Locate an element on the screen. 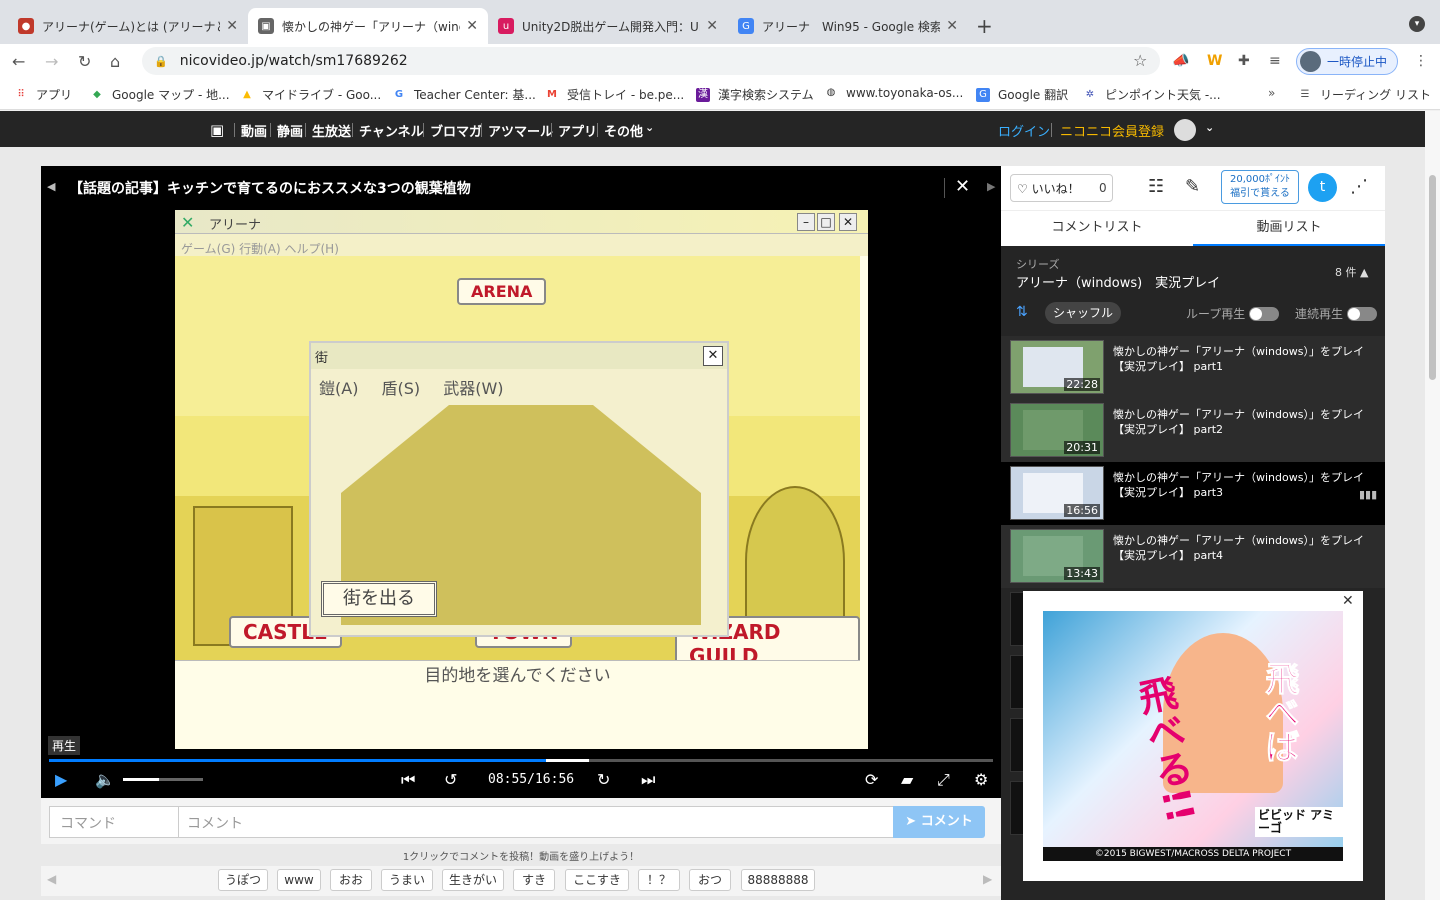 This screenshot has width=1440, height=900. fullscreen-icon: ⤢ is located at coordinates (943, 780).